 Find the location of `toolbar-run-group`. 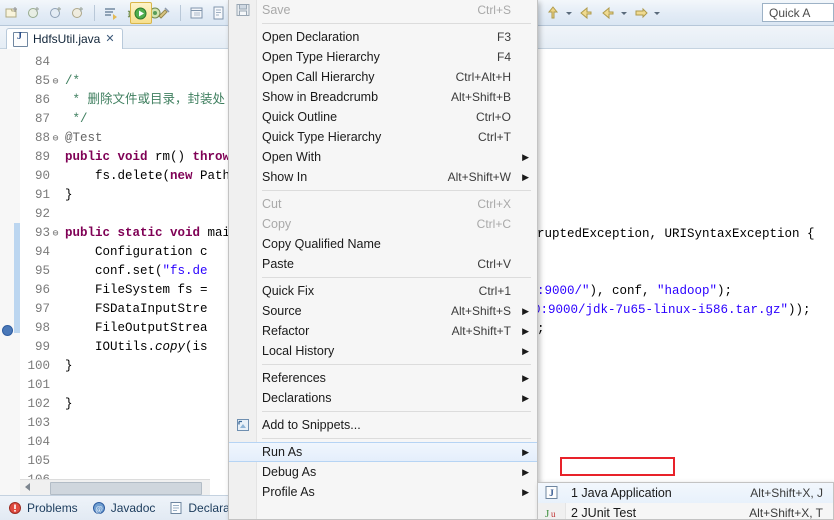

toolbar-run-group is located at coordinates (179, 13).